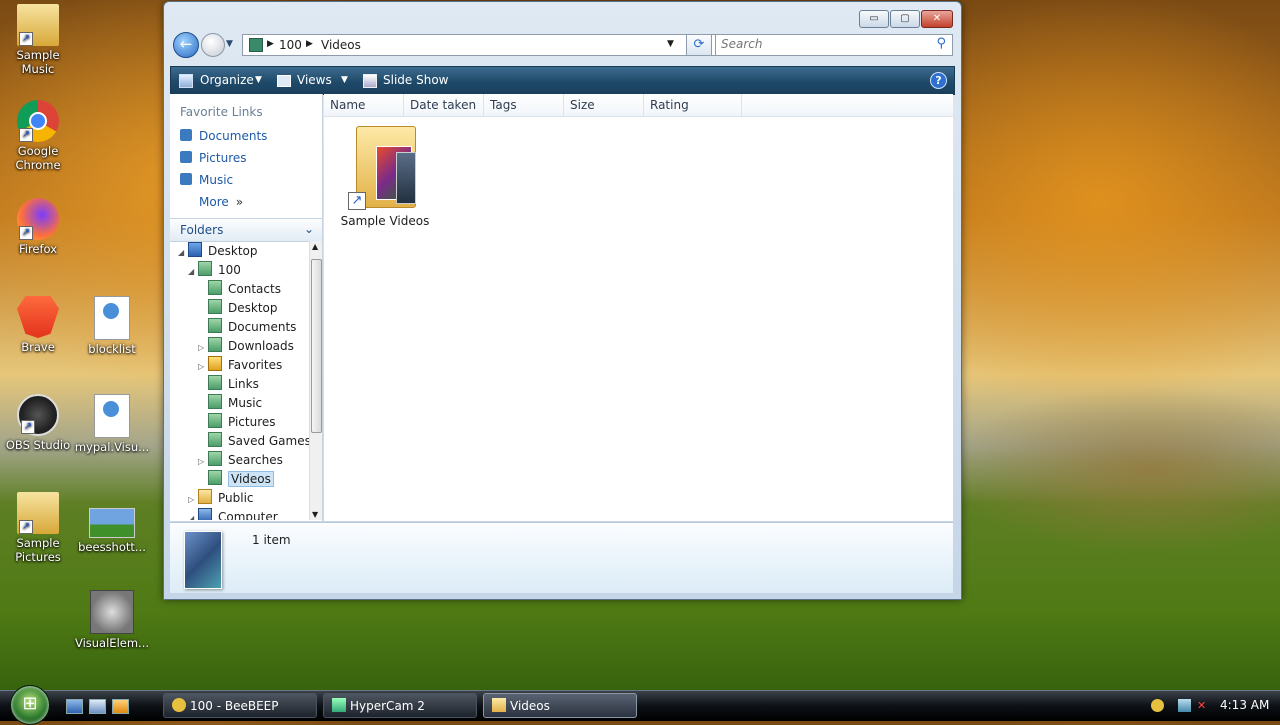 This screenshot has width=1280, height=725. I want to click on shortcut-arrow-icon: ↗, so click(26, 233).